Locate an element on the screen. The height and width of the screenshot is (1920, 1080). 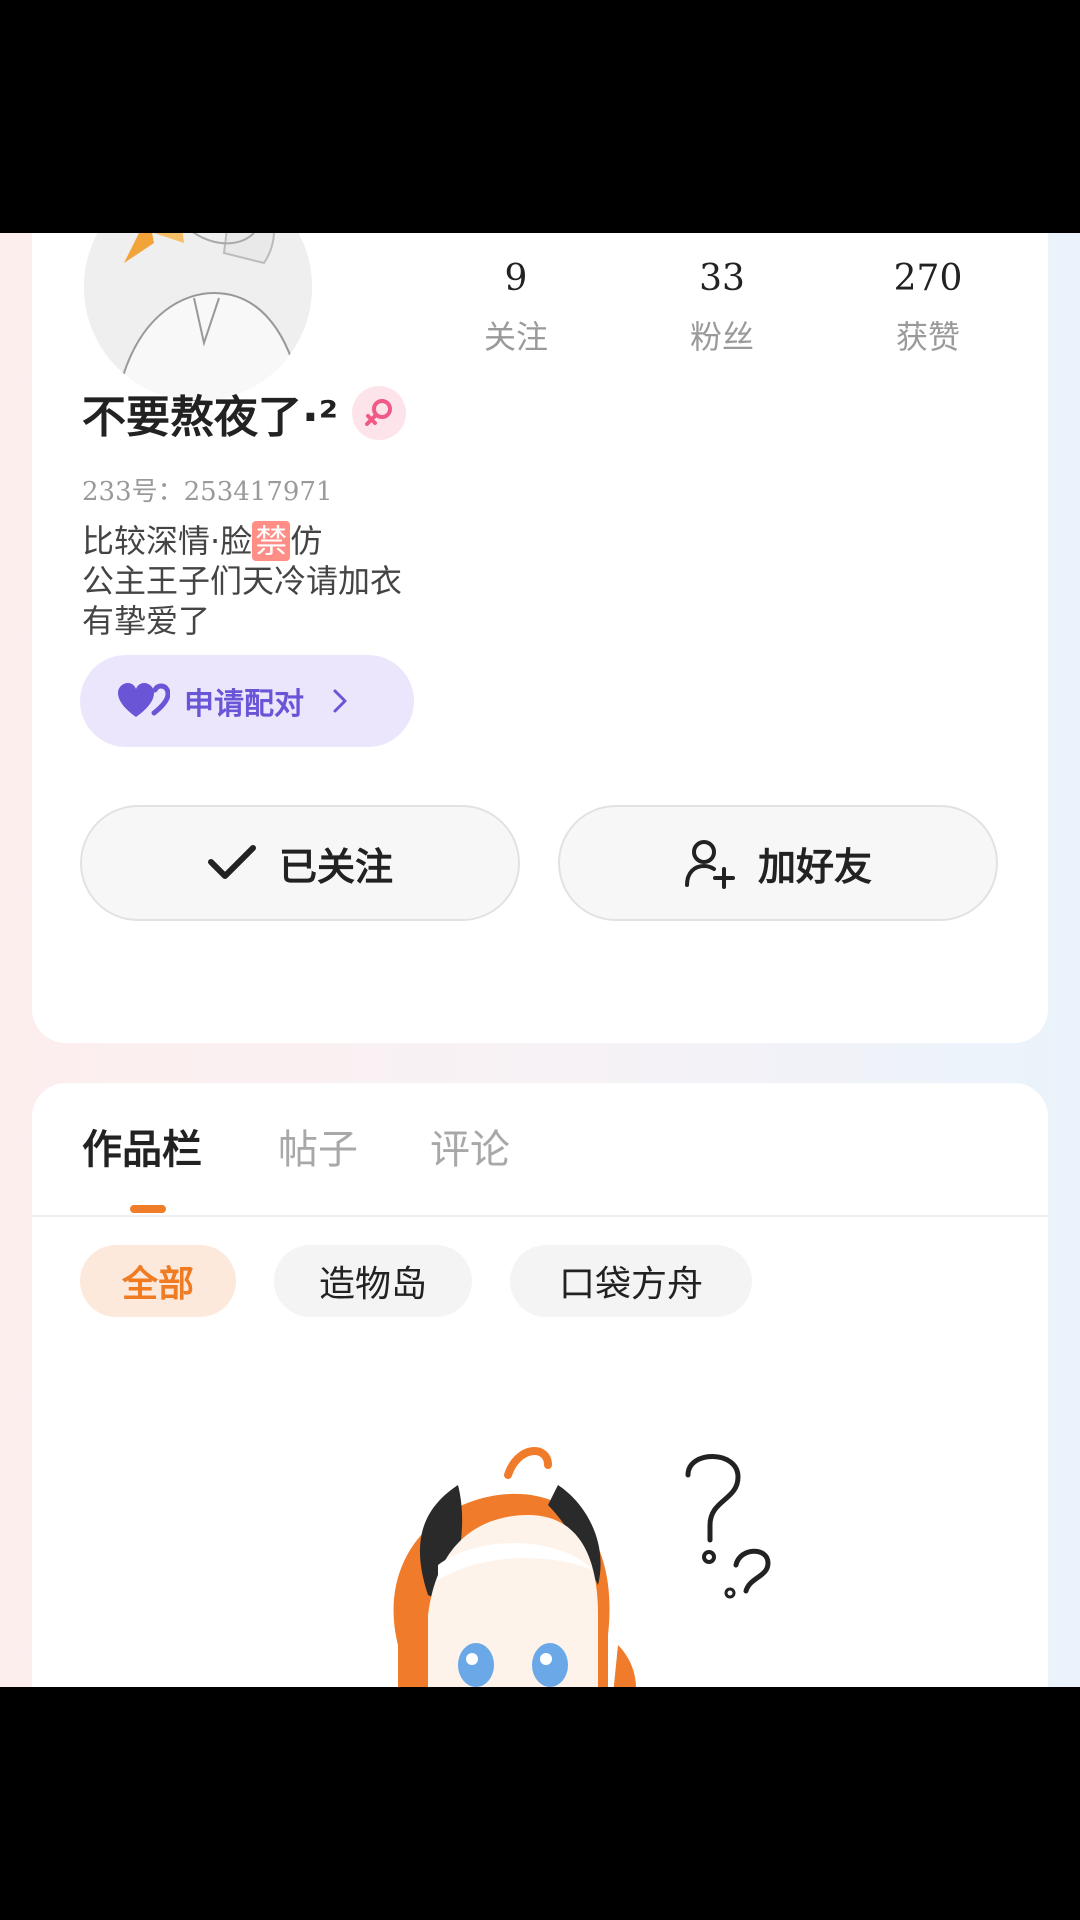
following-button-label: 已关注 is located at coordinates (335, 866).